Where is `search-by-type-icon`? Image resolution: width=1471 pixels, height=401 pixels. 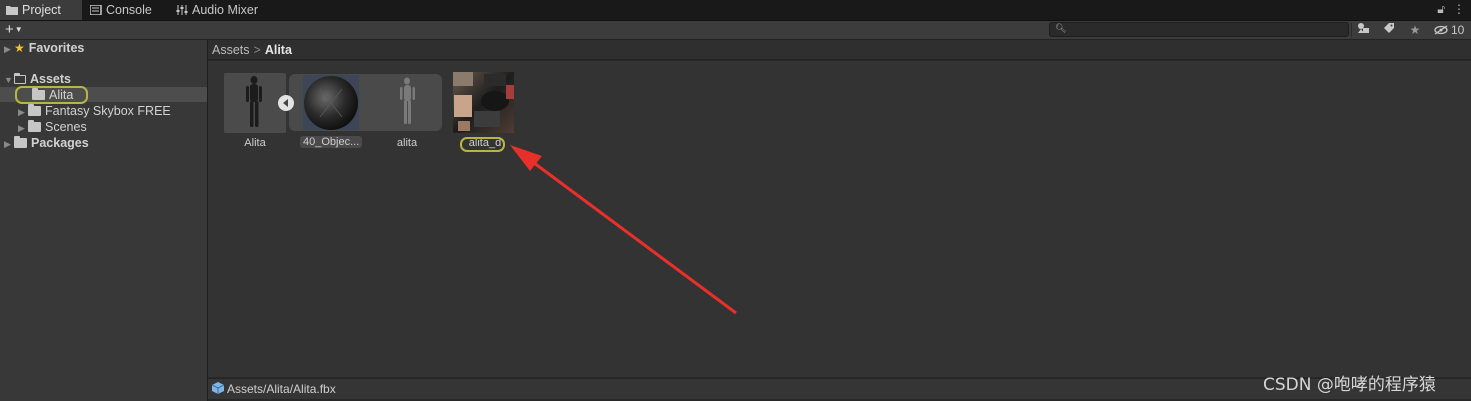
search-by-type-icon is located at coordinates (1364, 30).